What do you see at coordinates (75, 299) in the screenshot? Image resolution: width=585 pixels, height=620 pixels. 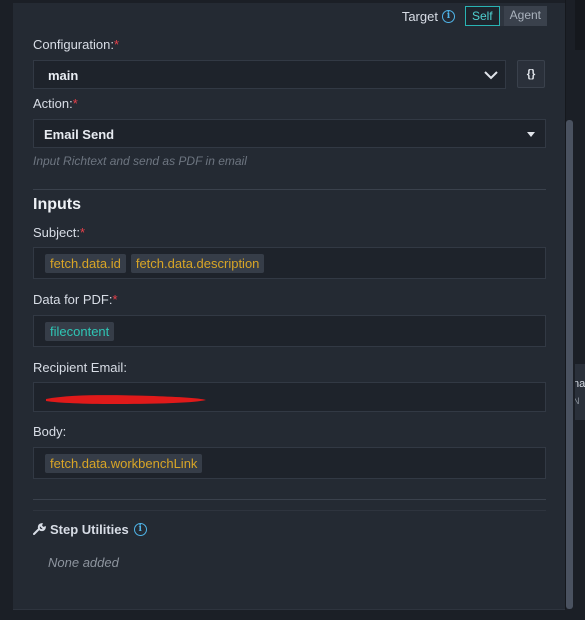 I see `data-for-pdf-label: Data for PDF:*` at bounding box center [75, 299].